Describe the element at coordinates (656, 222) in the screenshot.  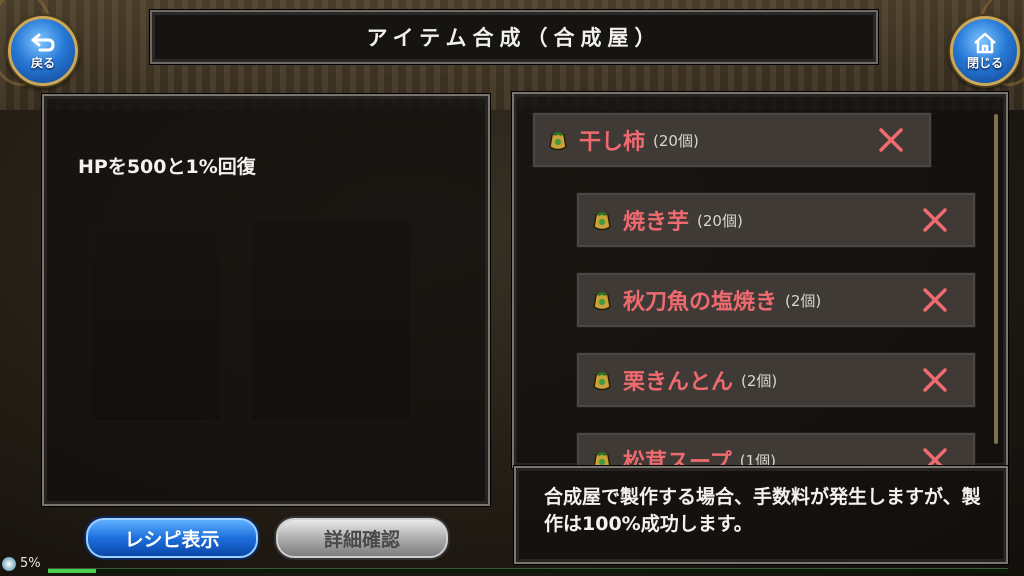
I see `recipe-item-name: 焼き芋` at that location.